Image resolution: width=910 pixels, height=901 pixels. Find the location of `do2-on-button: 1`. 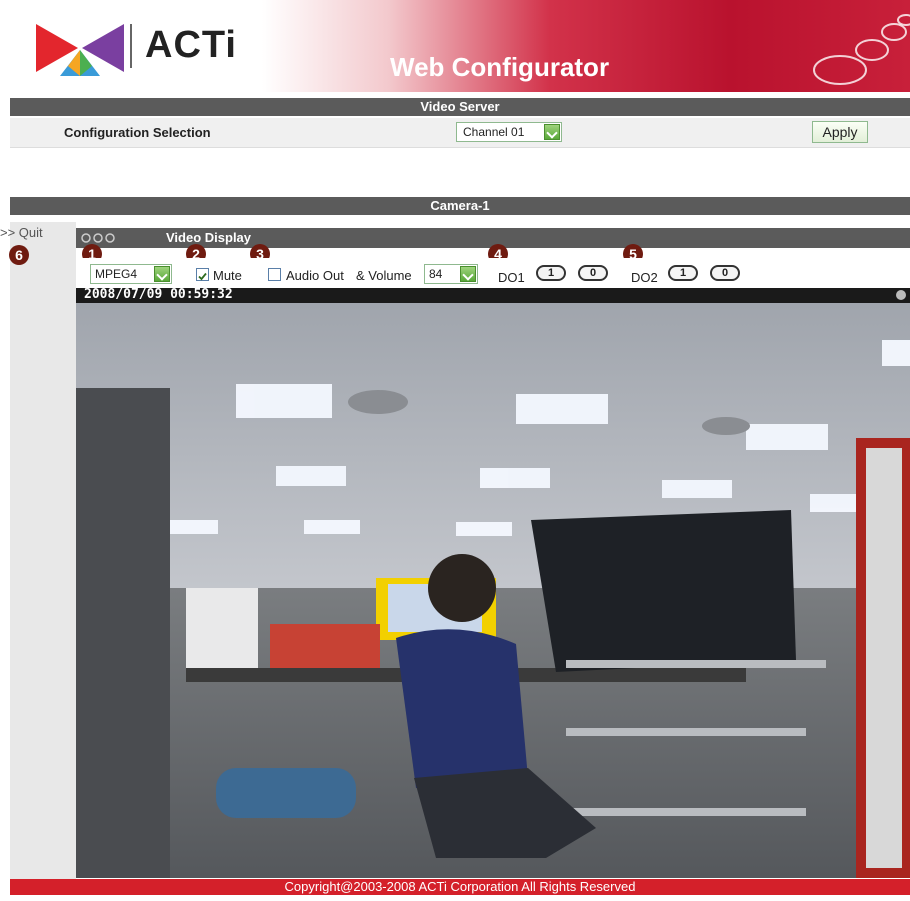

do2-on-button: 1 is located at coordinates (683, 273).